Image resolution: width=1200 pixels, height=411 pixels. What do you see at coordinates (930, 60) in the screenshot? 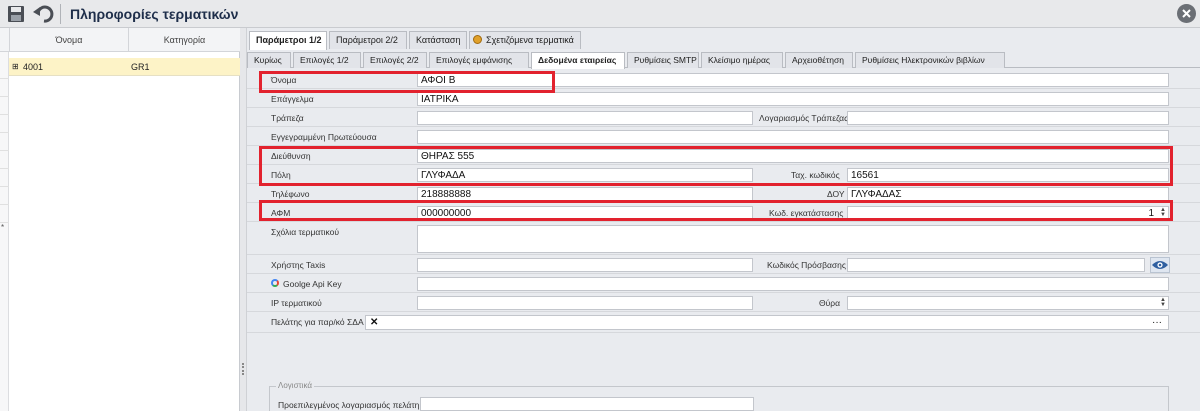
I see `tab-ebooks-settings: Ρυθμίσεις Ηλεκτρονικών βιβλίων` at bounding box center [930, 60].